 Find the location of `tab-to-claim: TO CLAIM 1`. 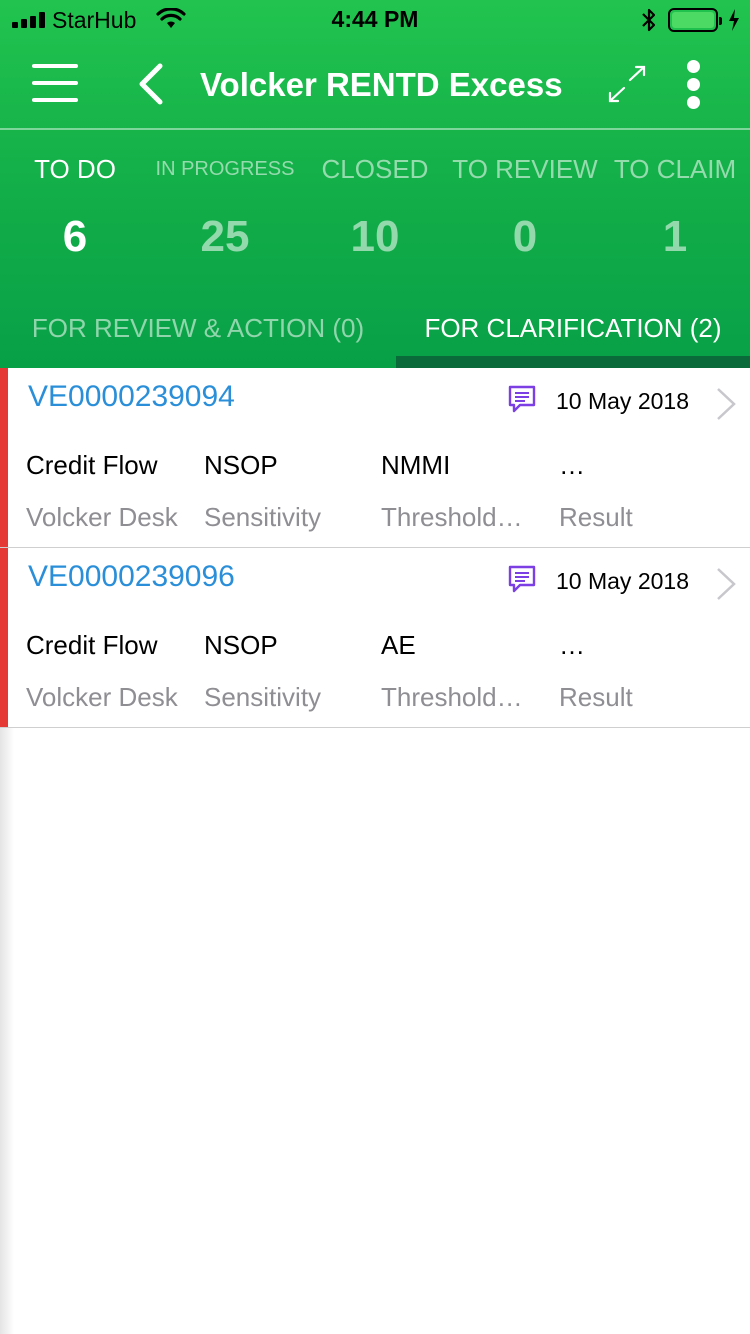

tab-to-claim: TO CLAIM 1 is located at coordinates (675, 206).